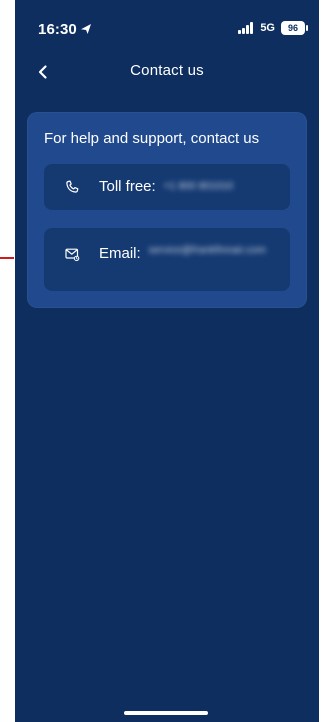 The width and height of the screenshot is (334, 722). What do you see at coordinates (166, 713) in the screenshot?
I see `home-indicator` at bounding box center [166, 713].